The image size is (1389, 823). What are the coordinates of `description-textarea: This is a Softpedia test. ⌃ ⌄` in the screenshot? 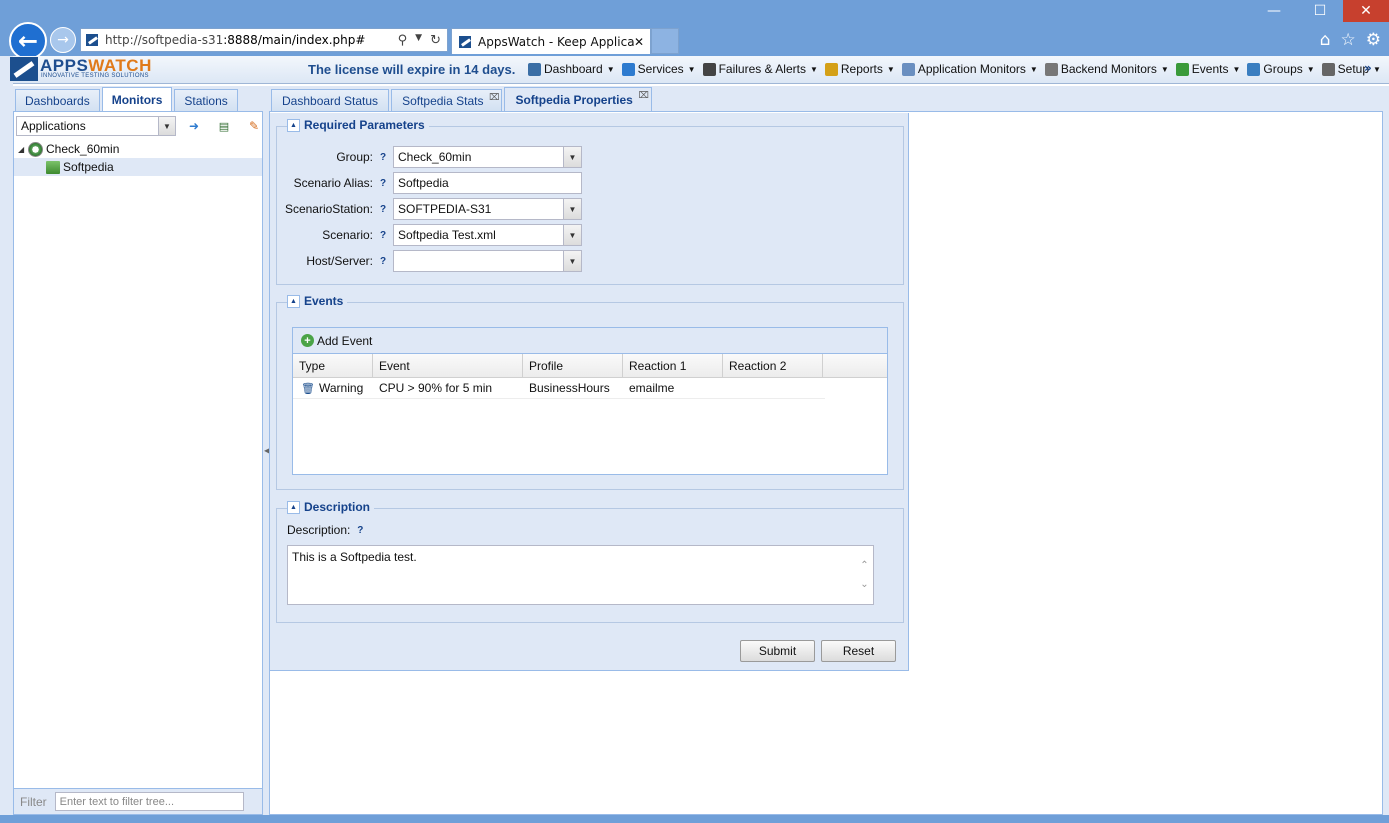 It's located at (580, 575).